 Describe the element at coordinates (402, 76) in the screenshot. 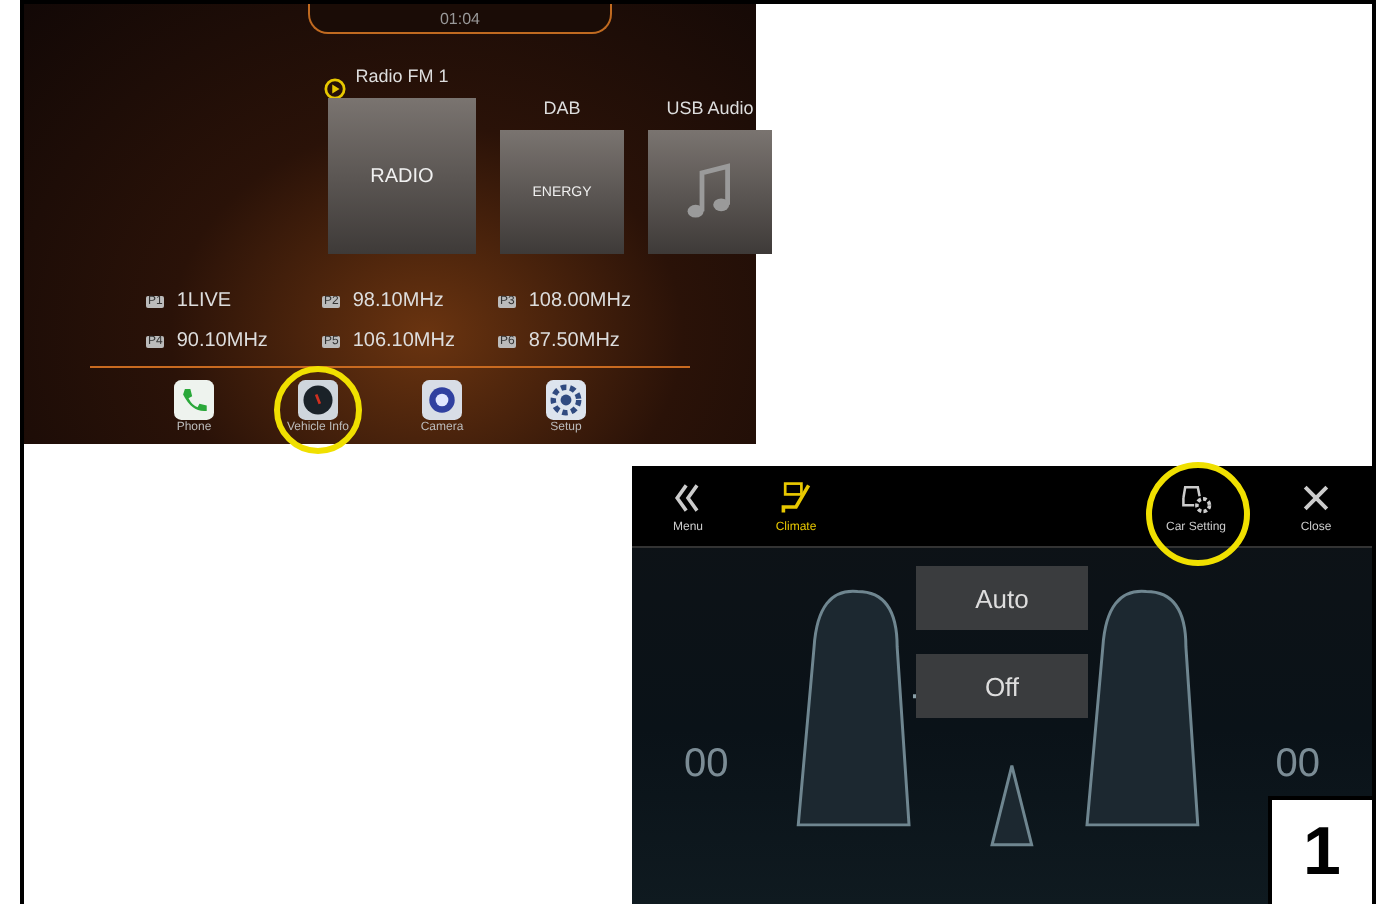

I see `source-label: Radio FM 1` at that location.